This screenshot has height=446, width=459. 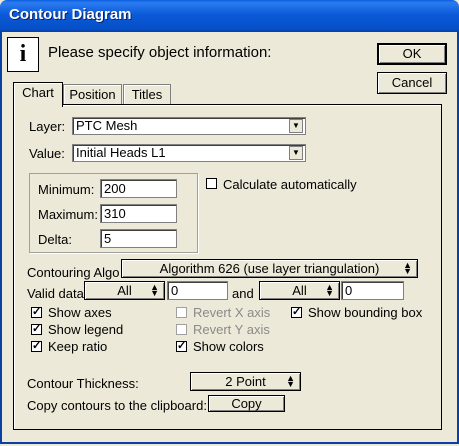 I want to click on show-bbox-checkbox: ✓, so click(x=296, y=312).